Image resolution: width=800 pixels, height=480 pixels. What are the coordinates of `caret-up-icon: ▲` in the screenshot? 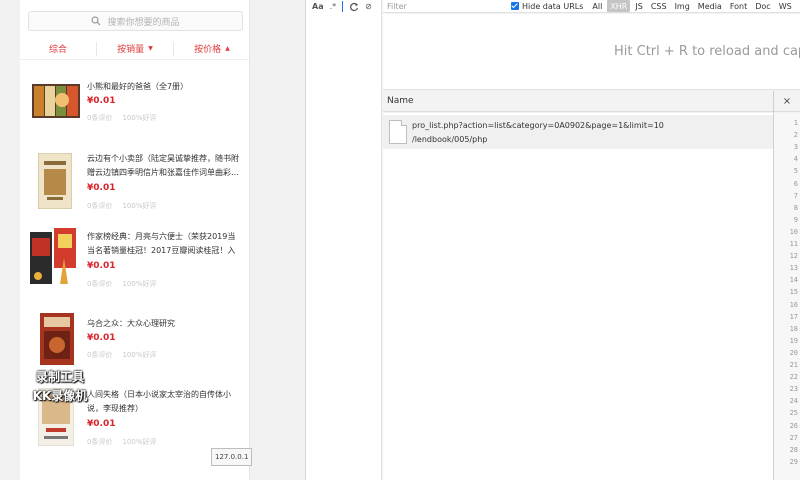 It's located at (227, 48).